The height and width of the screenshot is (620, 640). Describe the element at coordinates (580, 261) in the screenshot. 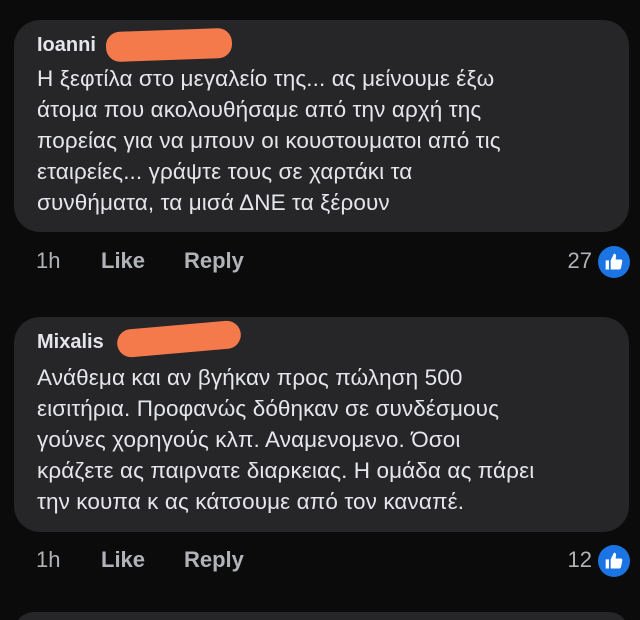

I see `reaction-count: 27` at that location.